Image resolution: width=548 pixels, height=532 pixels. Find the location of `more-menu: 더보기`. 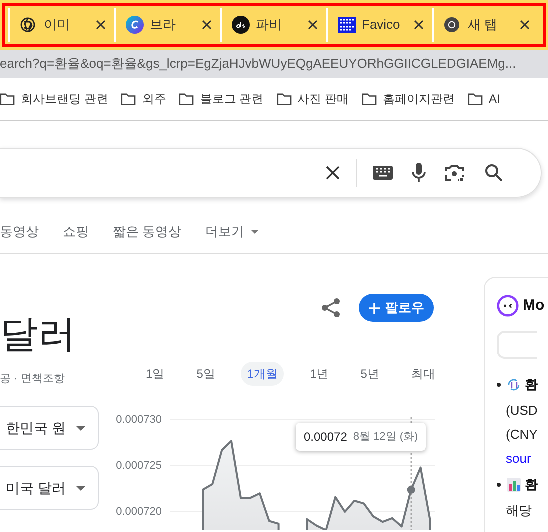

more-menu: 더보기 is located at coordinates (232, 232).